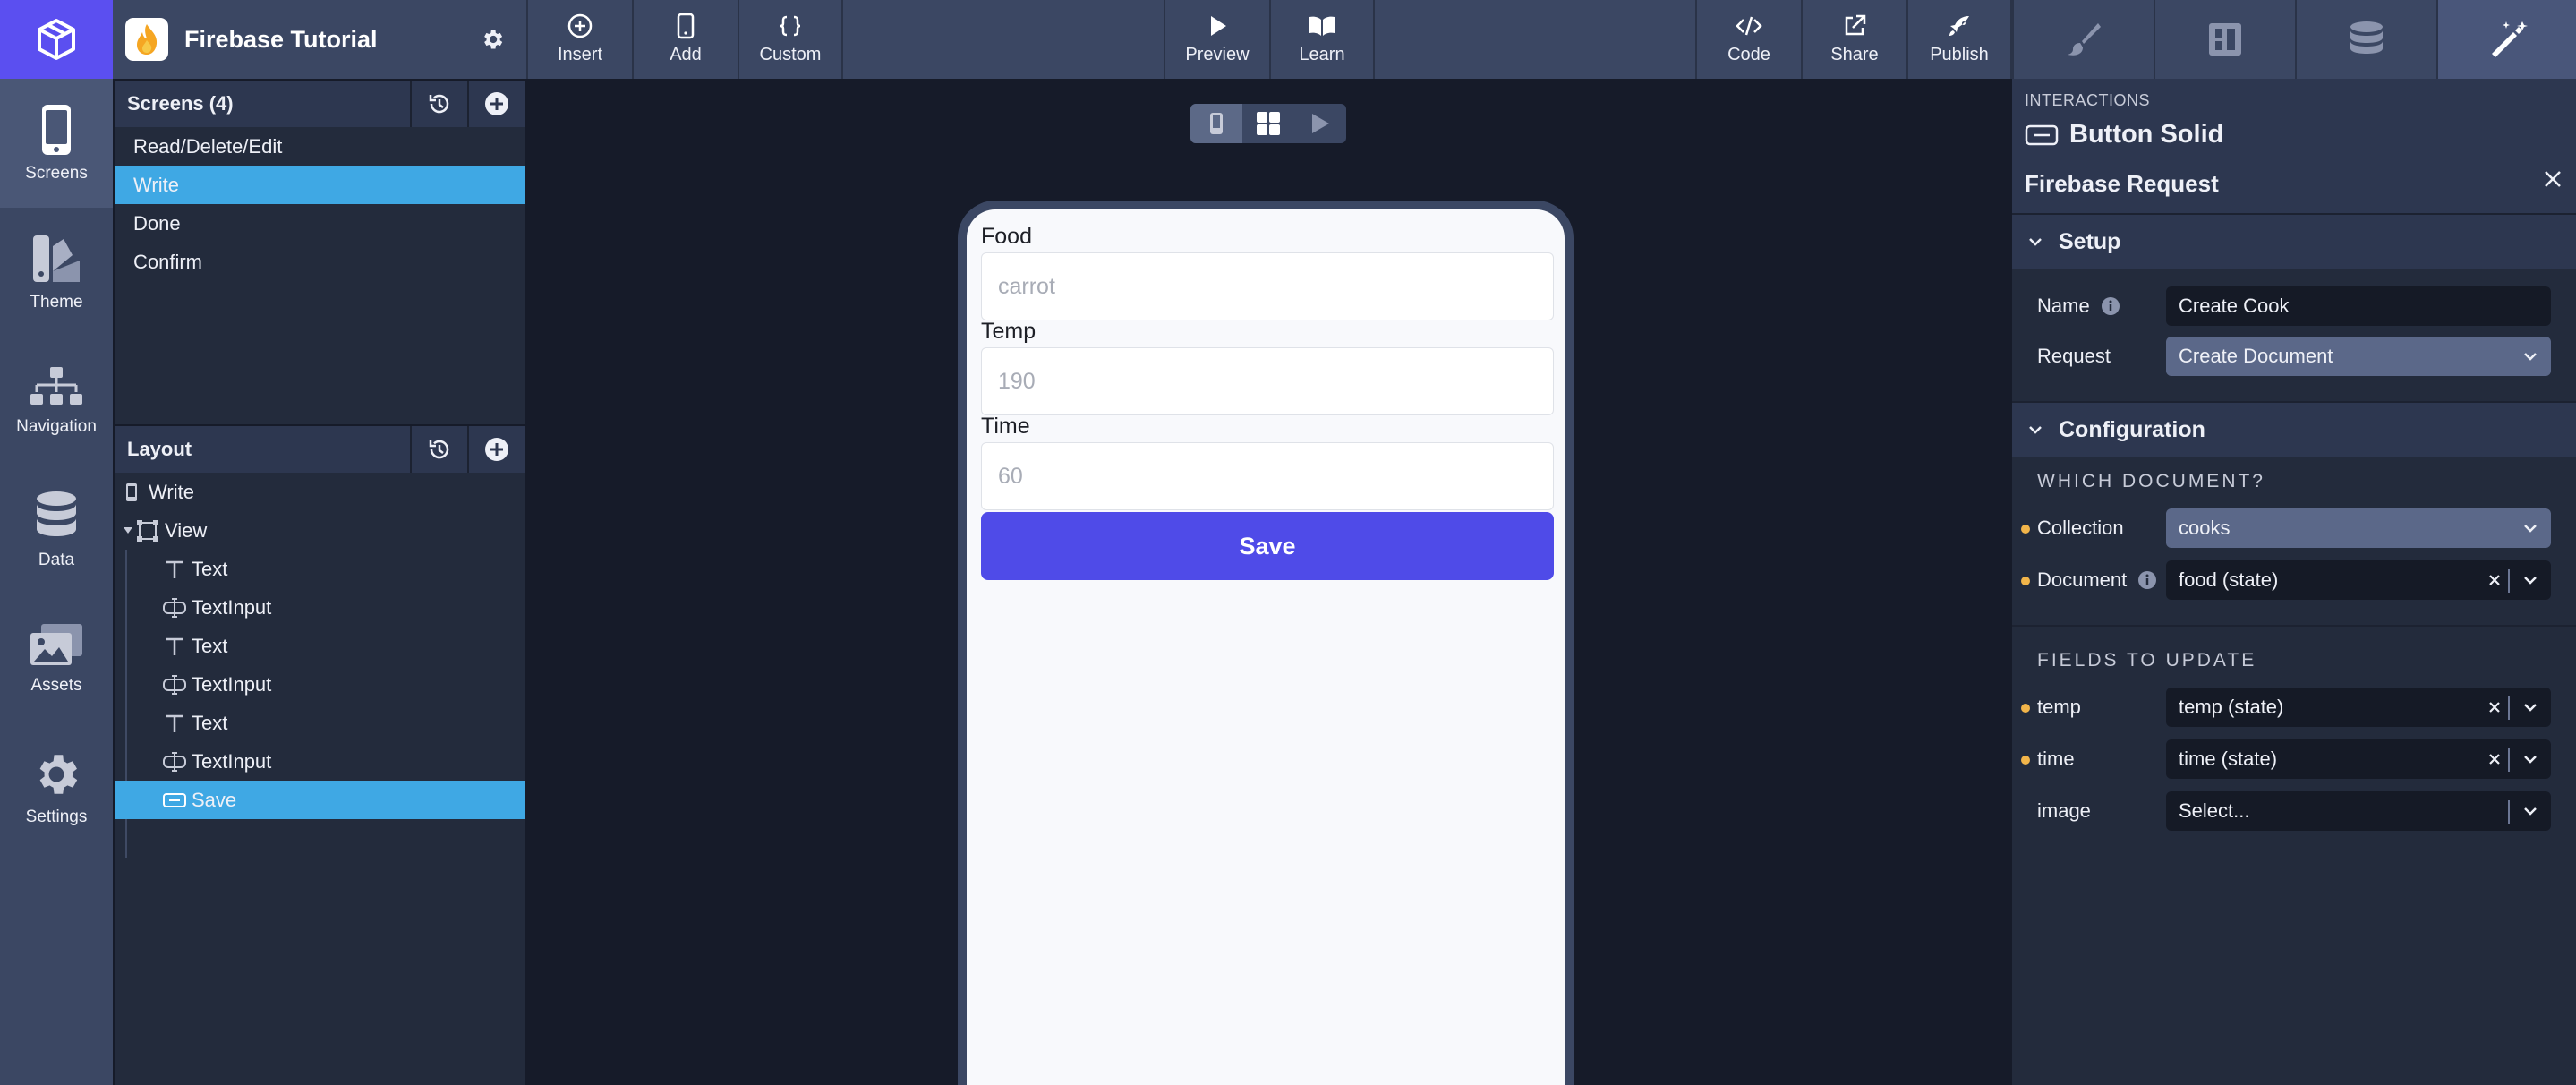  What do you see at coordinates (2510, 39) in the screenshot?
I see `magic-wand-icon` at bounding box center [2510, 39].